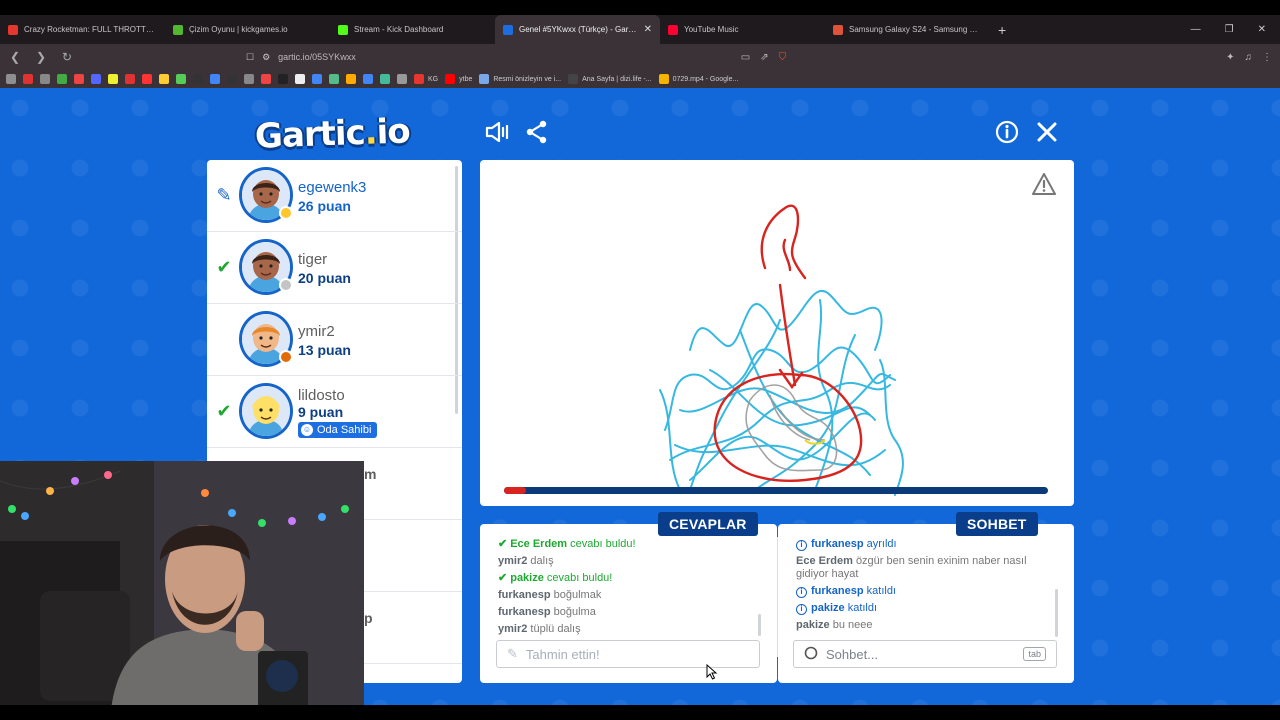 This screenshot has width=1280, height=720. What do you see at coordinates (497, 132) in the screenshot?
I see `speaker-icon` at bounding box center [497, 132].